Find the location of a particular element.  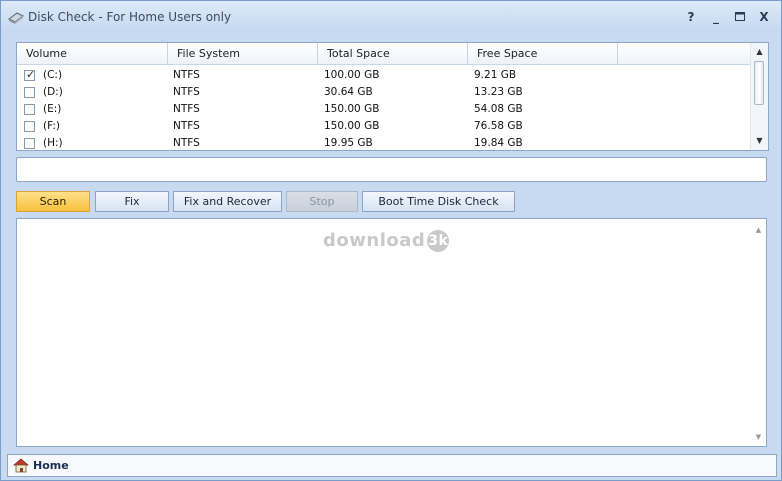

column-header-file-system: File System is located at coordinates (243, 53).